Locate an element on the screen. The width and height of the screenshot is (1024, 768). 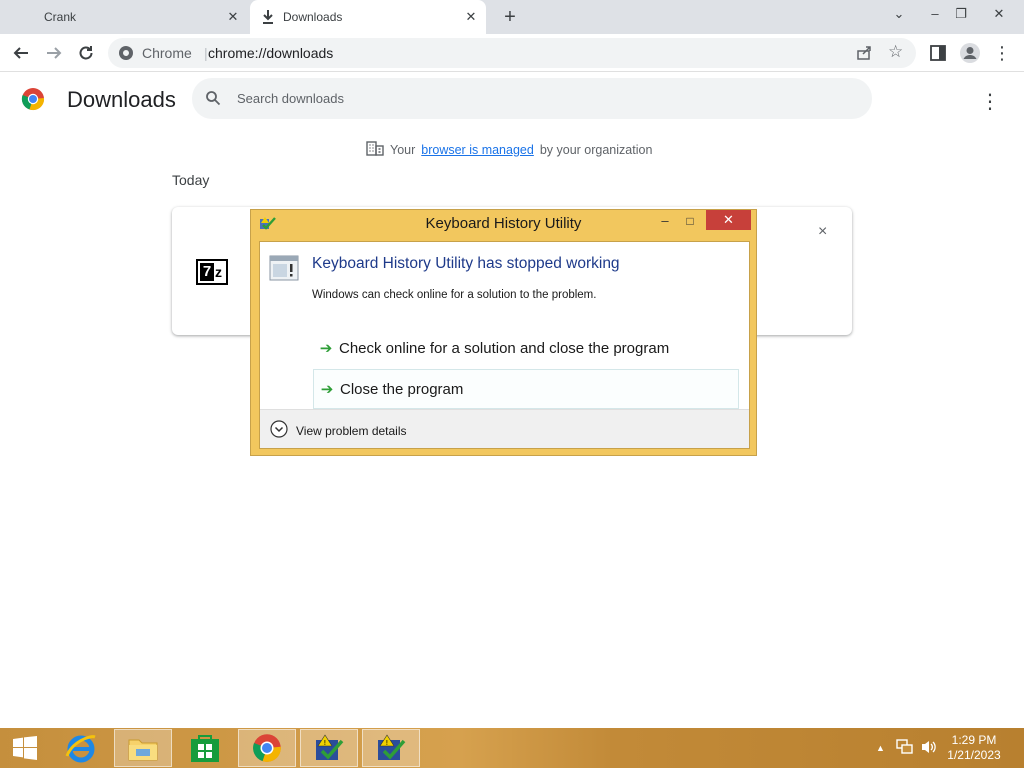
site-chip-label: Chrome is located at coordinates (167, 53).